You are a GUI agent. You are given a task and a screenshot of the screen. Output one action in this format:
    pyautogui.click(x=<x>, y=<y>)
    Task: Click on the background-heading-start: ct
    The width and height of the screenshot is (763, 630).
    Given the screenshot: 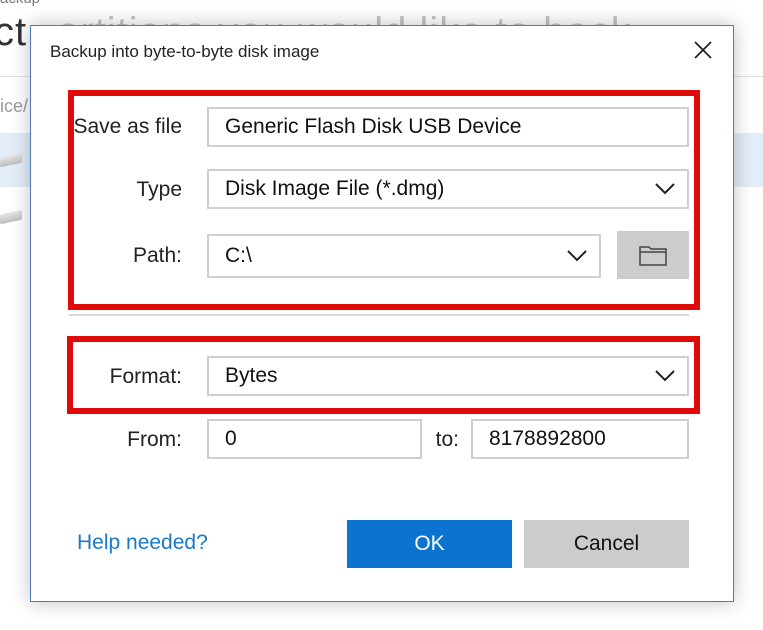 What is the action you would take?
    pyautogui.click(x=14, y=32)
    